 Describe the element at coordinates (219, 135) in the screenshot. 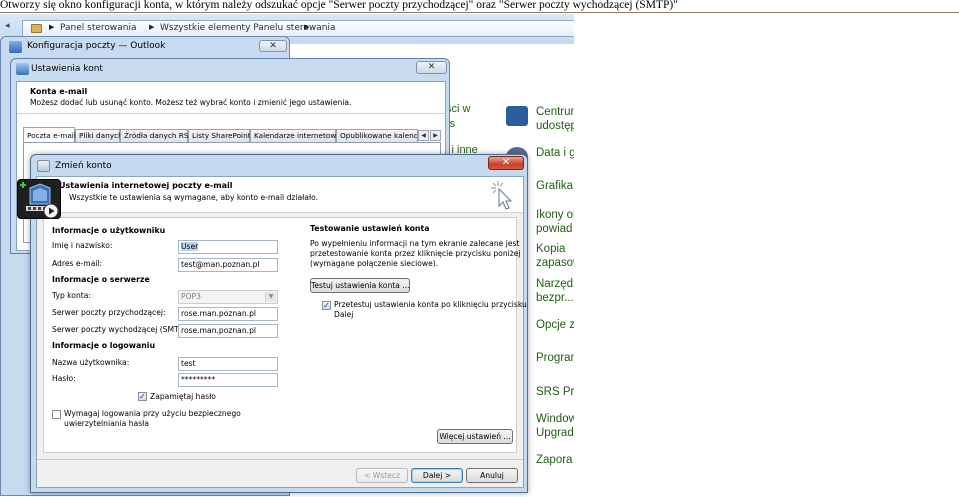

I see `tab-sharepoint-lists: Listy SharePoint` at that location.